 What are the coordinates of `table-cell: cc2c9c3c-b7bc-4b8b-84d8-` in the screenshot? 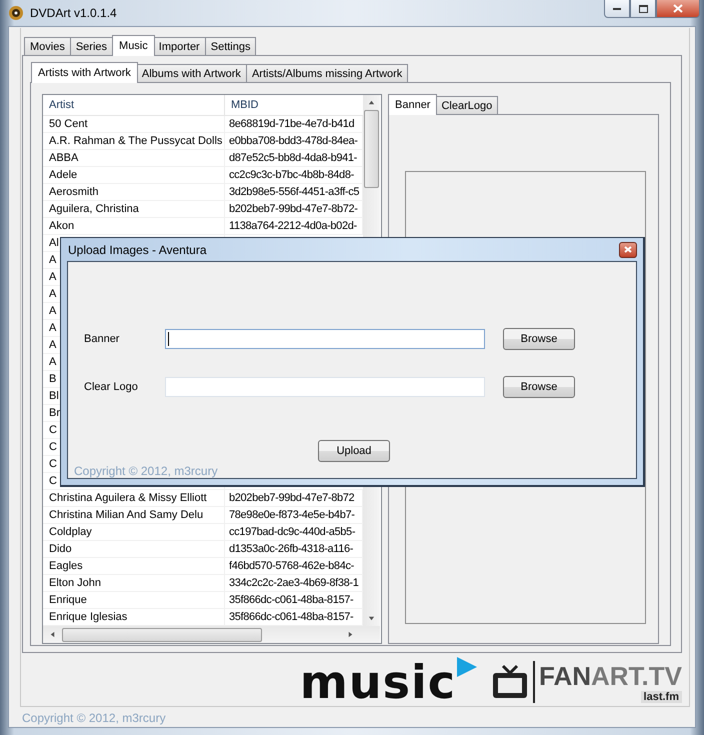 It's located at (291, 175).